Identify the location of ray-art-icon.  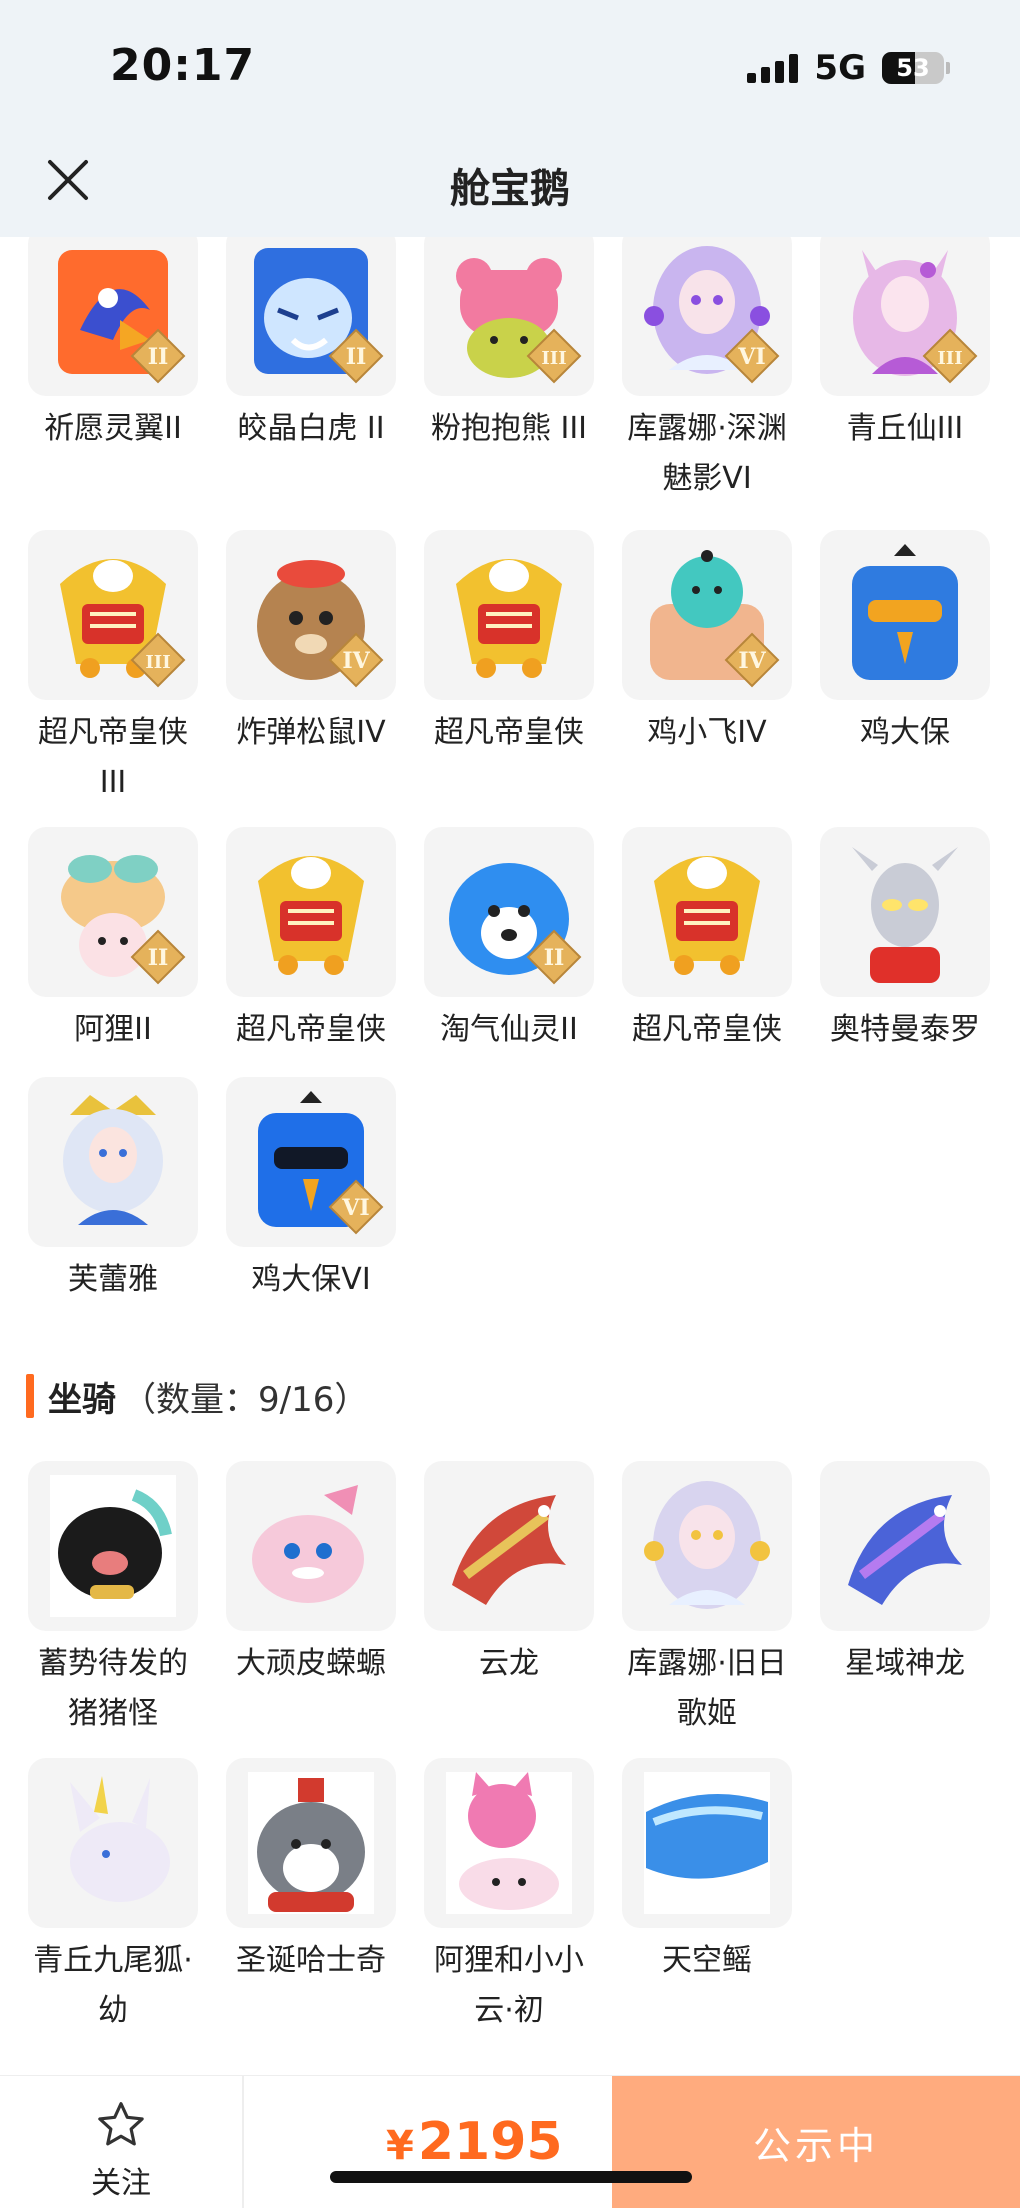
(707, 1843).